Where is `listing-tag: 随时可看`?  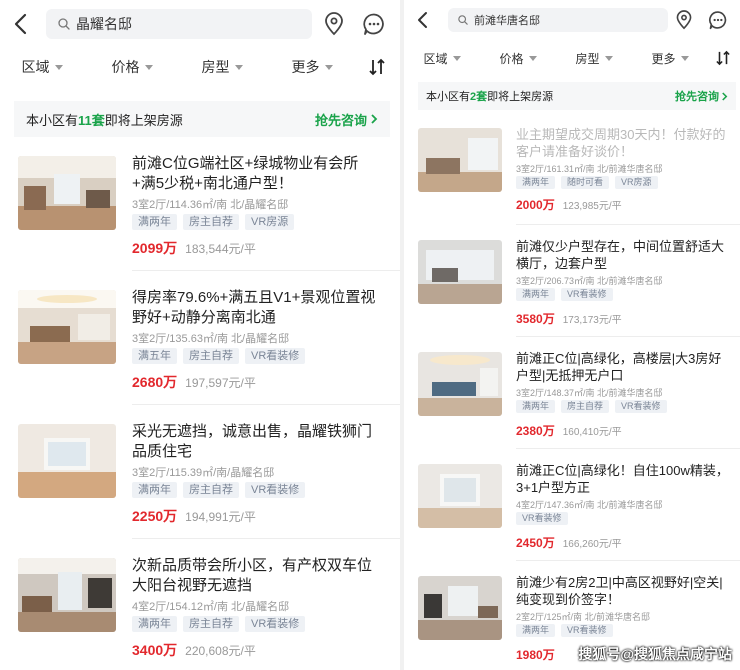
listing-tag: 随时可看 is located at coordinates (585, 182).